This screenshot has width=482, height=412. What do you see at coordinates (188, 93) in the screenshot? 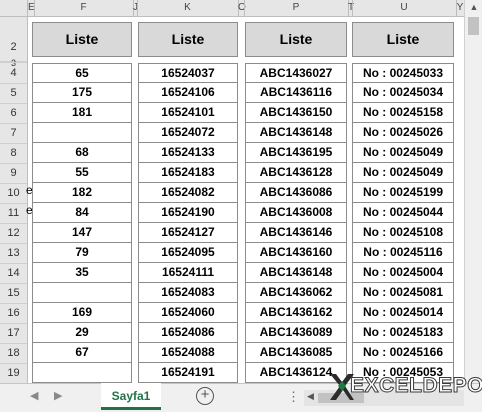
I see `list-cell: 16524106` at bounding box center [188, 93].